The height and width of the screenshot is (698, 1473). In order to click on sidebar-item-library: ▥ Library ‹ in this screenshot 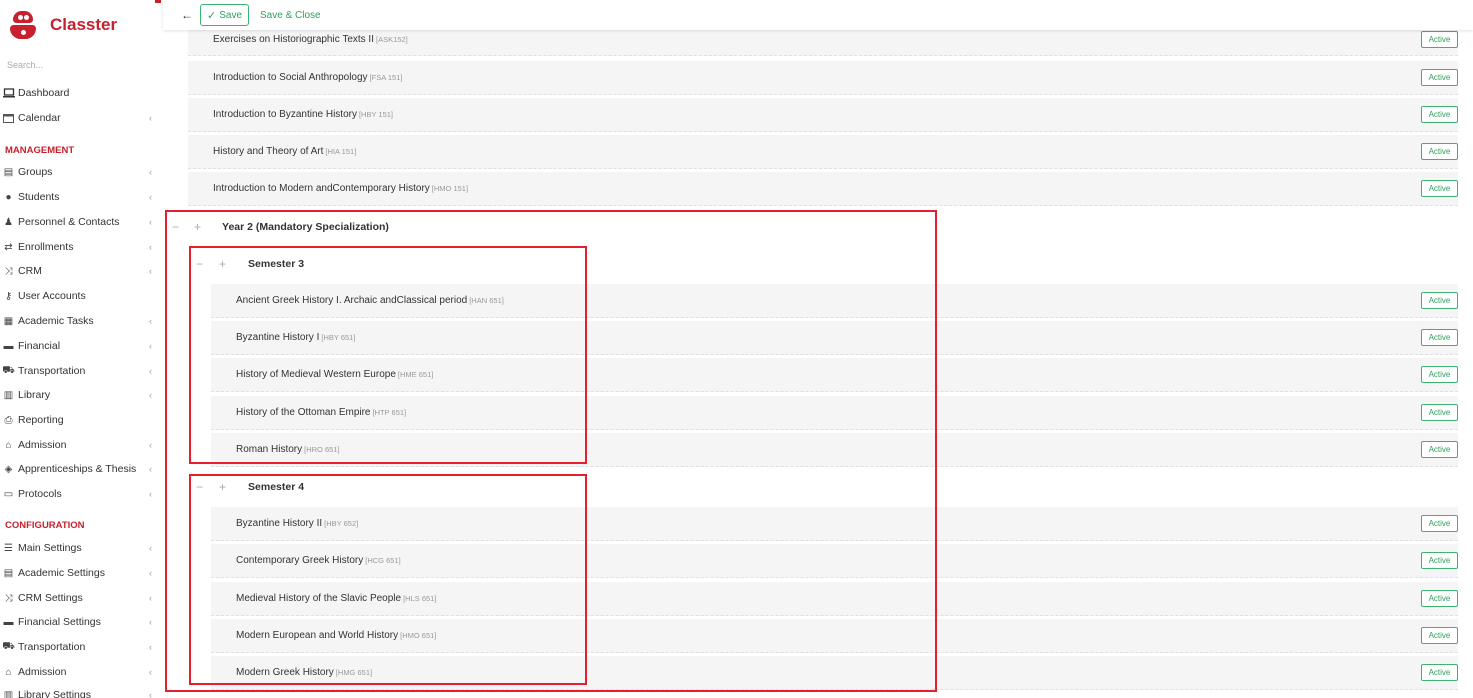, I will do `click(79, 395)`.